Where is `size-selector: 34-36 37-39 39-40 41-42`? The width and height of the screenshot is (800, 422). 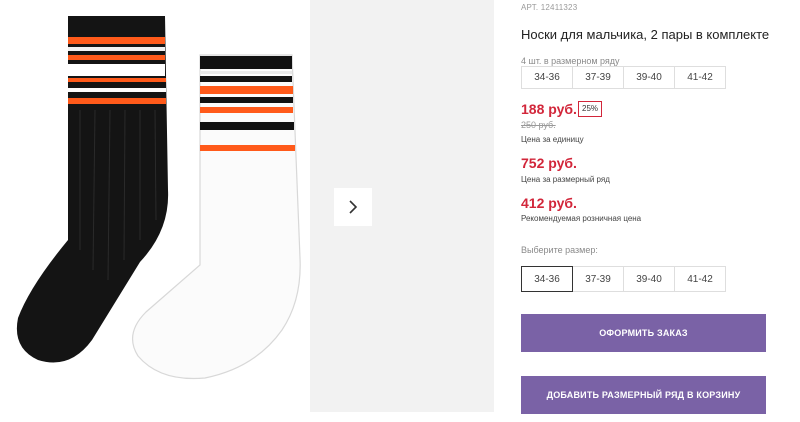
size-selector: 34-36 37-39 39-40 41-42 is located at coordinates (623, 279).